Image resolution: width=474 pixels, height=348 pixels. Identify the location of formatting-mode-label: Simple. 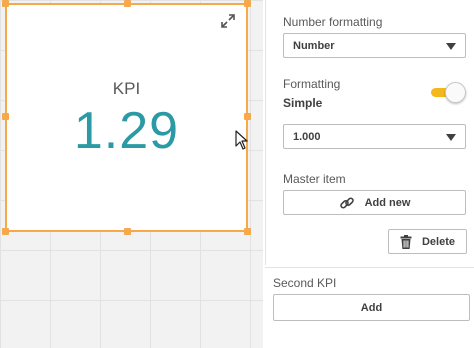
(303, 103).